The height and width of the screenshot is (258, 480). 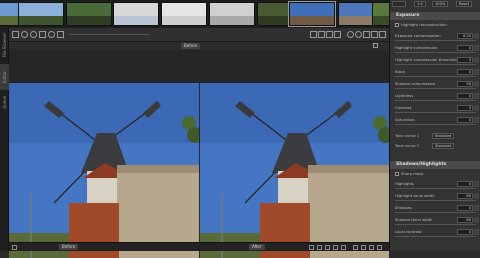 I want to click on zoom-in-icon, so click(x=327, y=247).